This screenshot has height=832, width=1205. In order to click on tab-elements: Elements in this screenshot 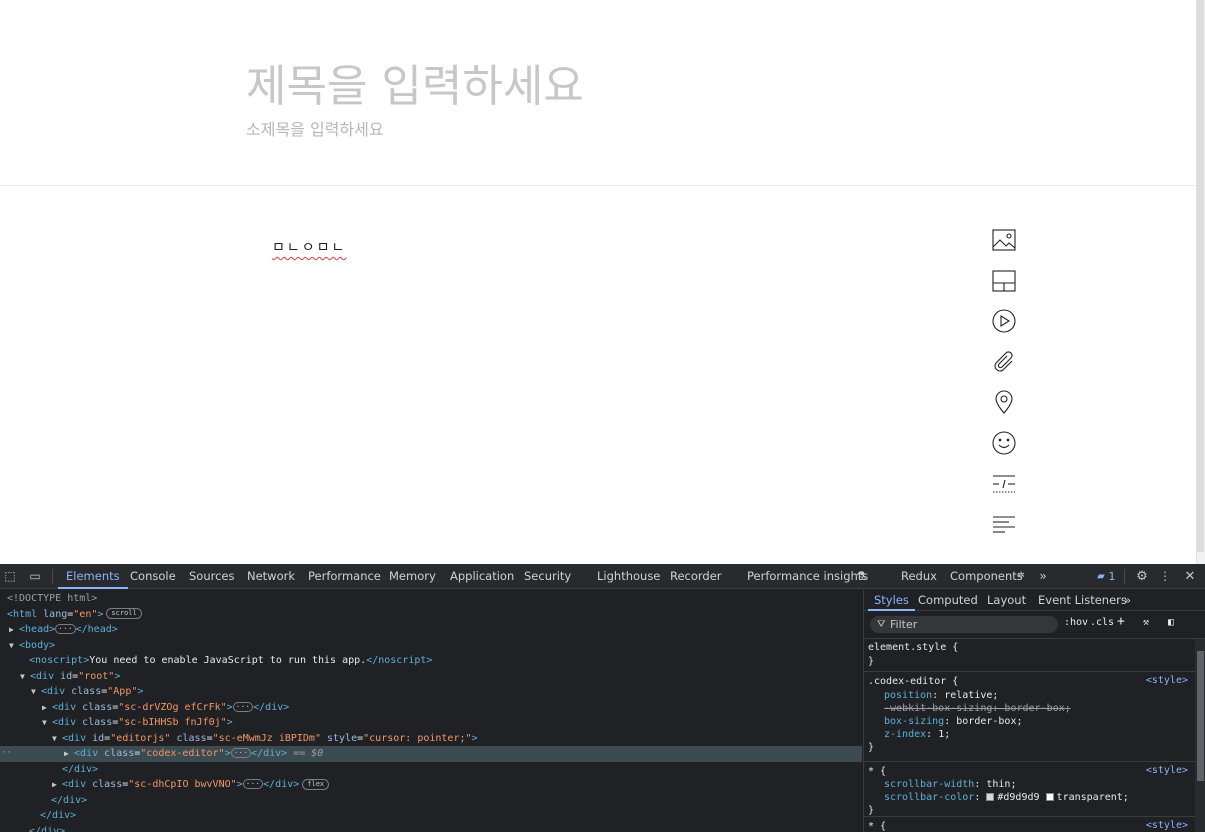, I will do `click(93, 576)`.